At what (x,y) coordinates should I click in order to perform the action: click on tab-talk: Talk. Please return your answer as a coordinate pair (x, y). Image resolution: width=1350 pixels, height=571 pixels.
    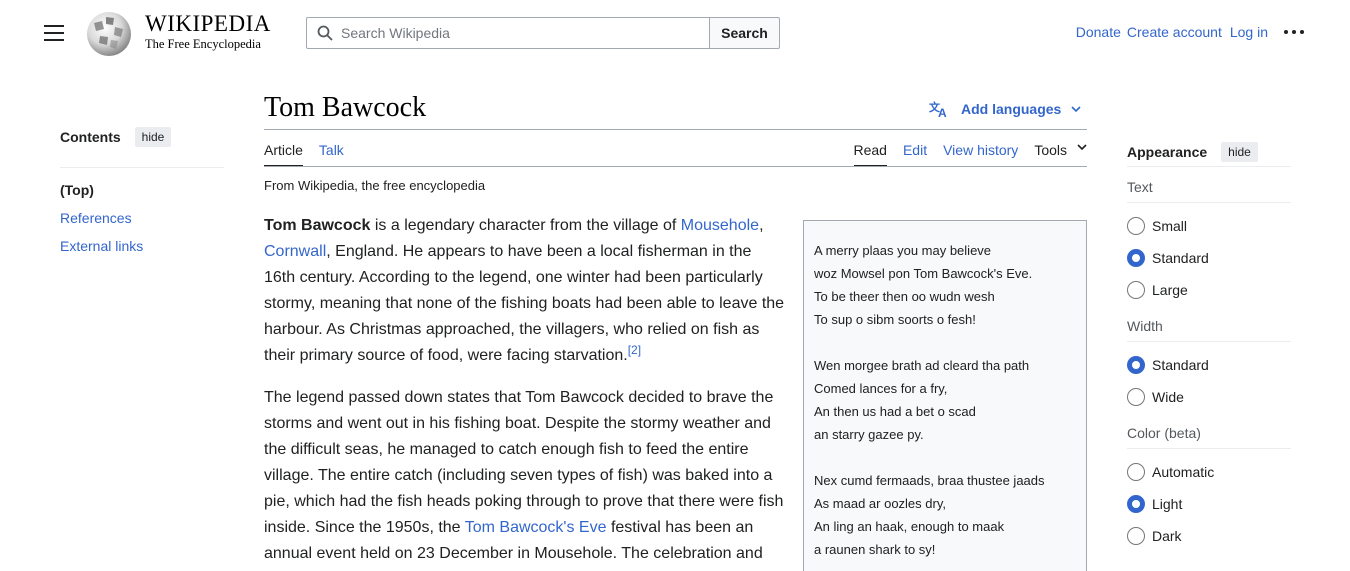
    Looking at the image, I should click on (331, 154).